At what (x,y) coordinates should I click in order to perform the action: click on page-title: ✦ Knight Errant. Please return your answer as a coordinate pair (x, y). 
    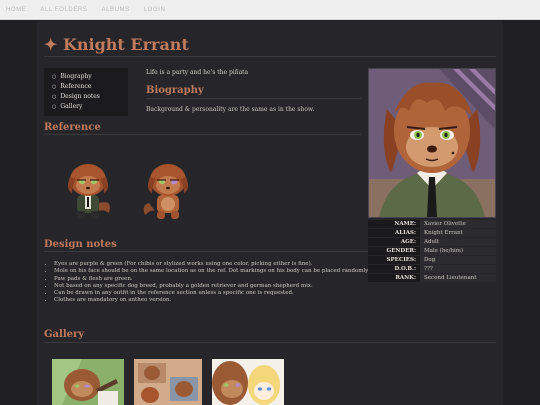
    Looking at the image, I should click on (116, 44).